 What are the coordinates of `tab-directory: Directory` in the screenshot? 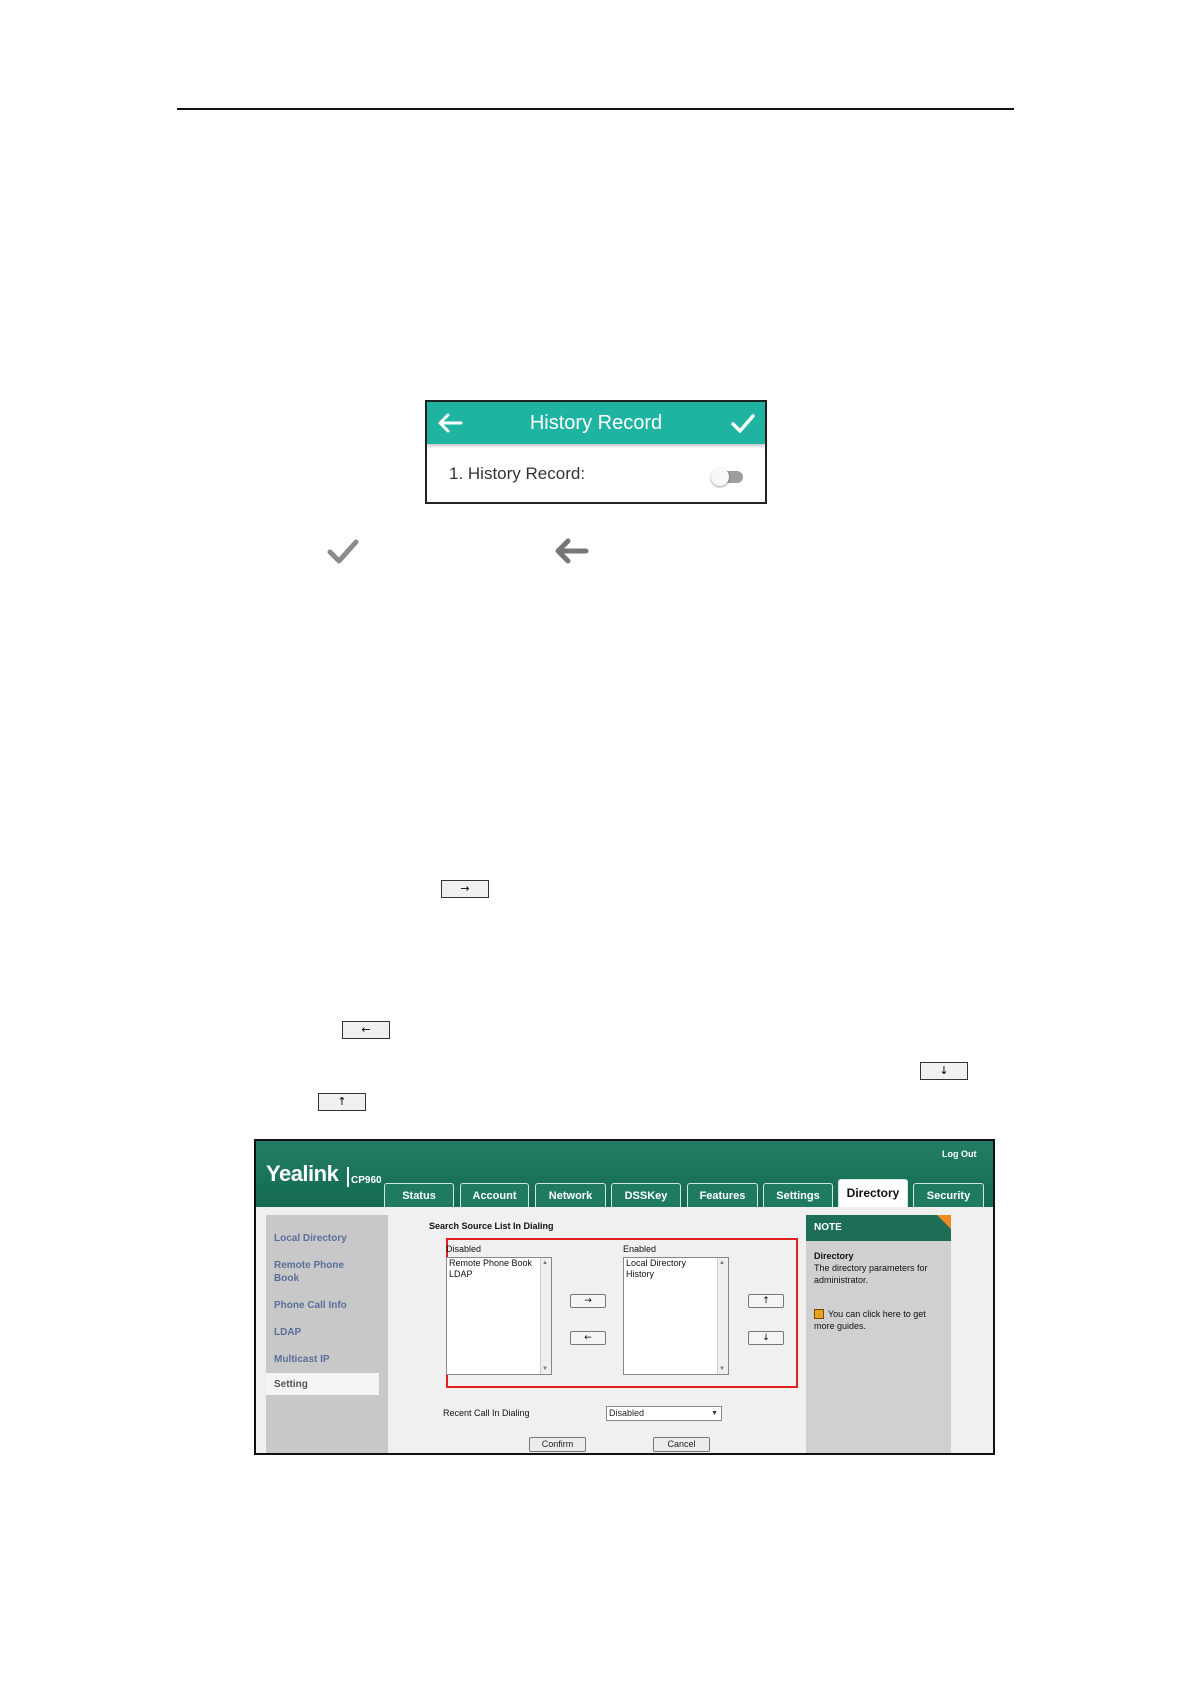 It's located at (873, 1193).